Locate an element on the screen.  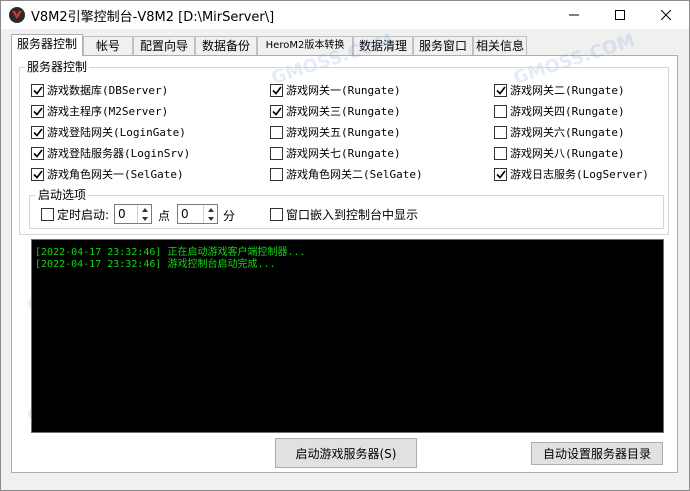
startup-options-title: 启动选项 is located at coordinates (62, 195).